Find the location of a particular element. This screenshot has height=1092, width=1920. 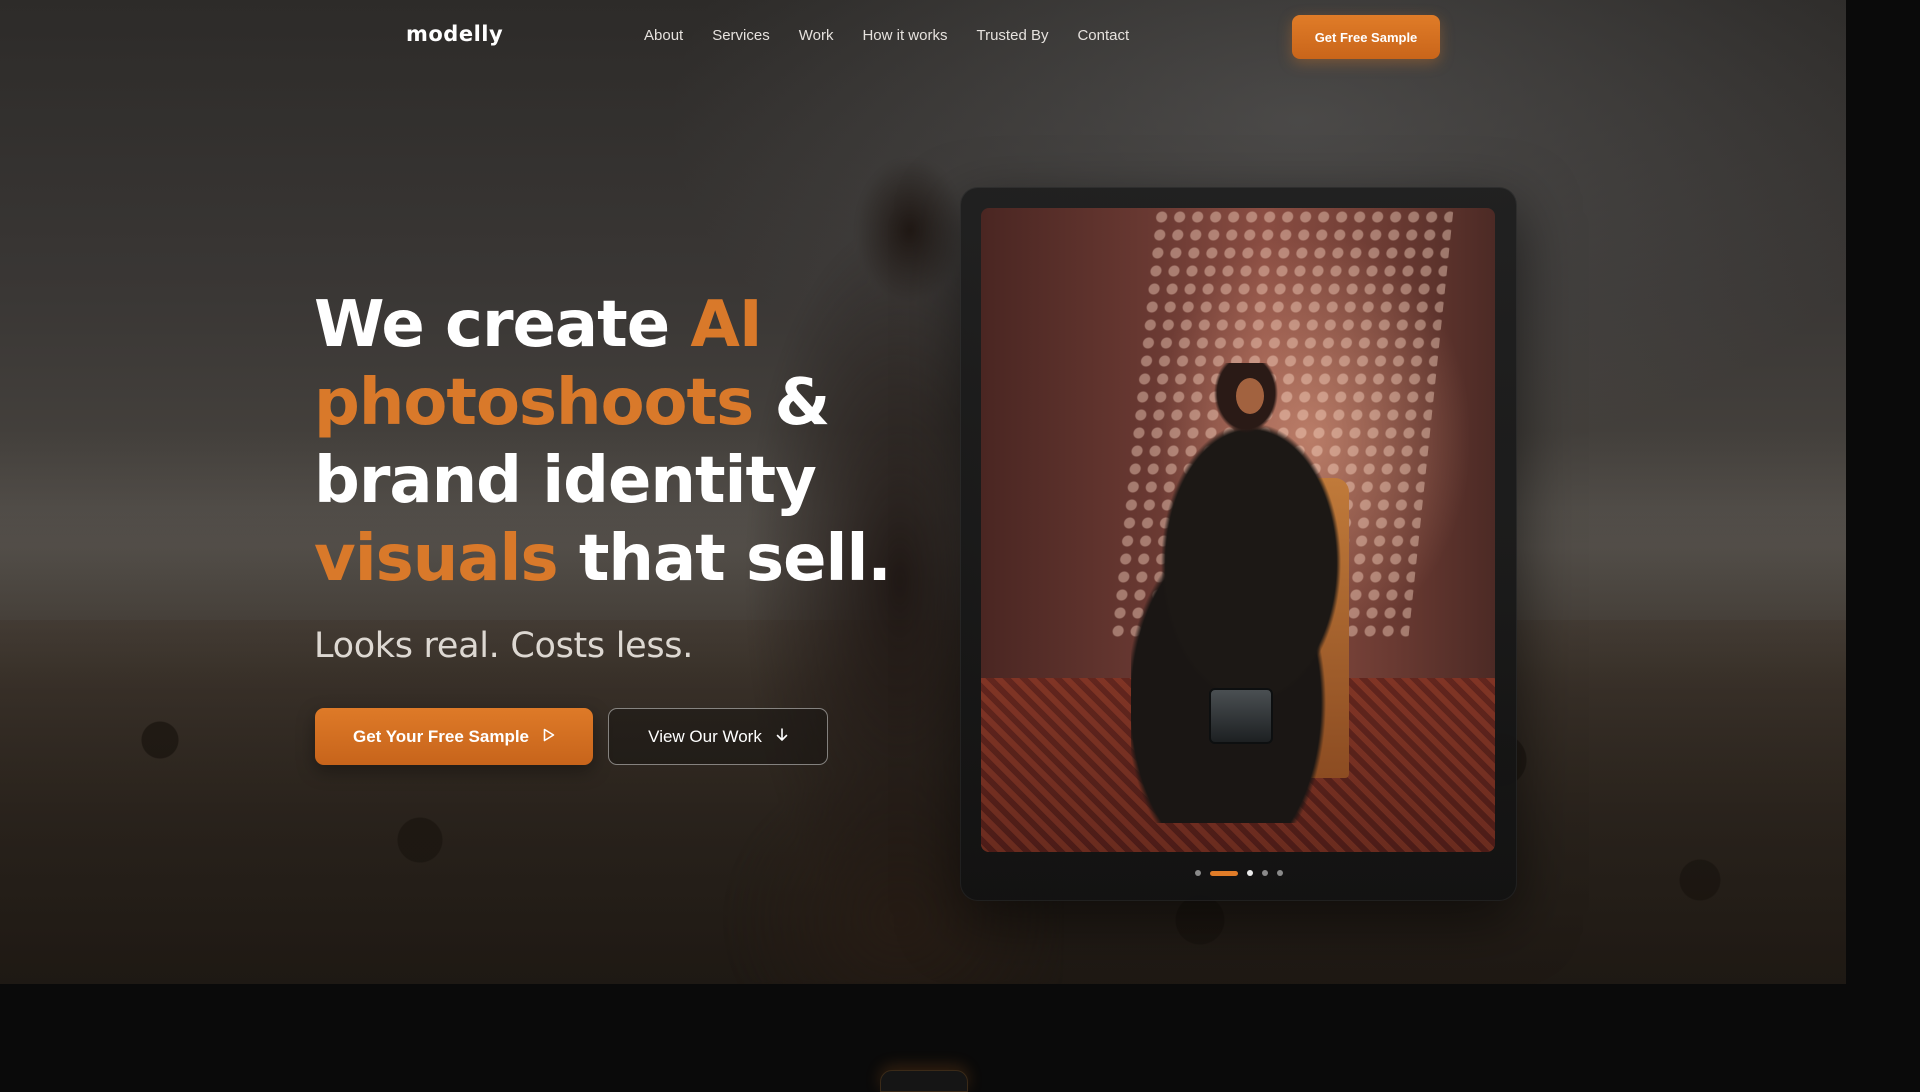

get-your-free-sample-button: Get Your Free Sample is located at coordinates (454, 736).